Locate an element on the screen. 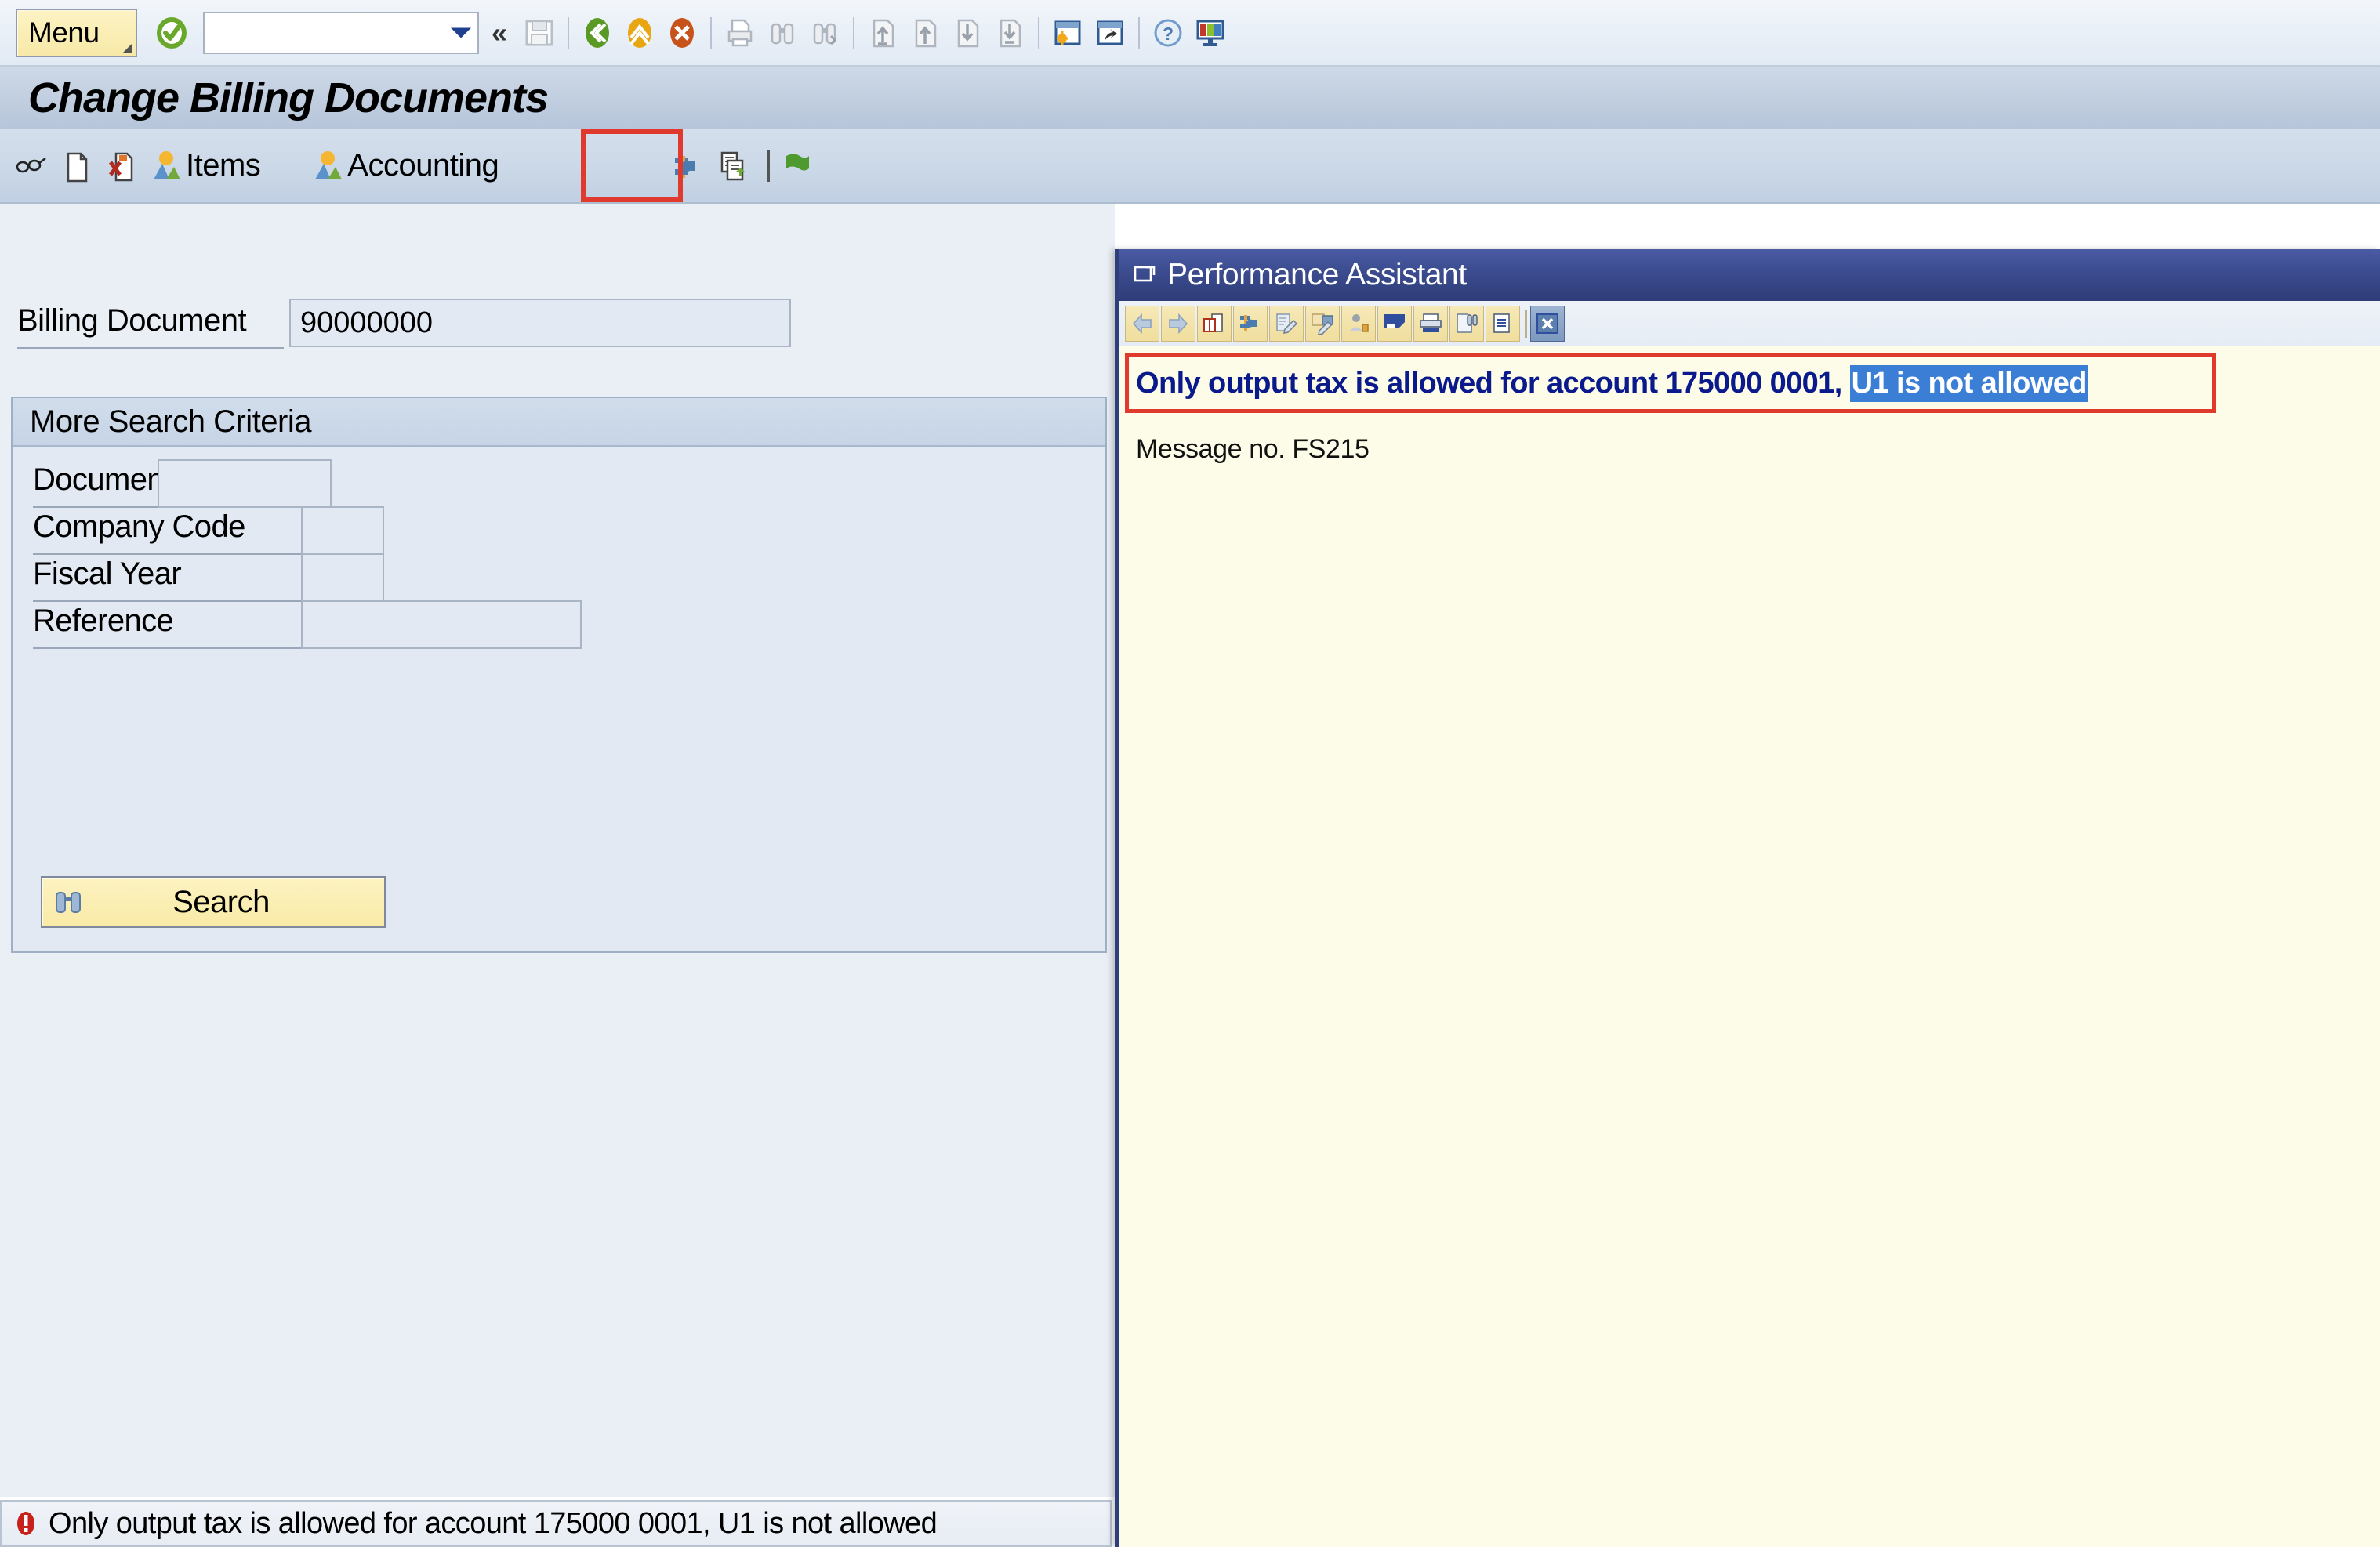 The width and height of the screenshot is (2380, 1547). glasses-pencil-icon is located at coordinates (31, 166).